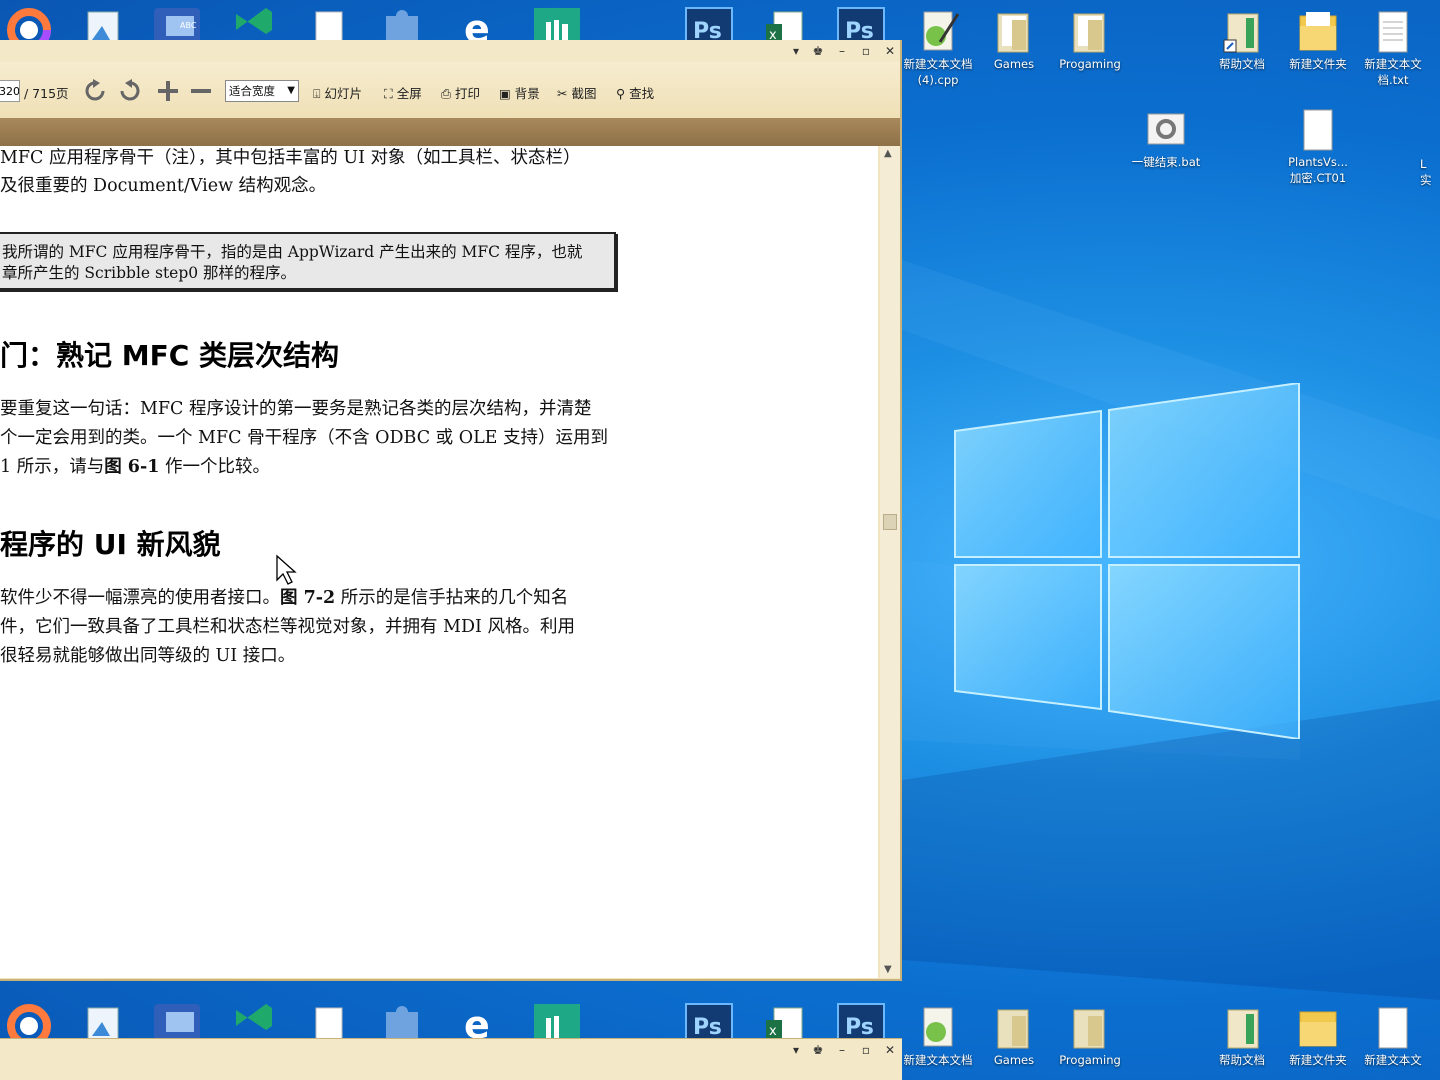 This screenshot has height=1080, width=1440. I want to click on scissors-icon: ✂, so click(562, 93).